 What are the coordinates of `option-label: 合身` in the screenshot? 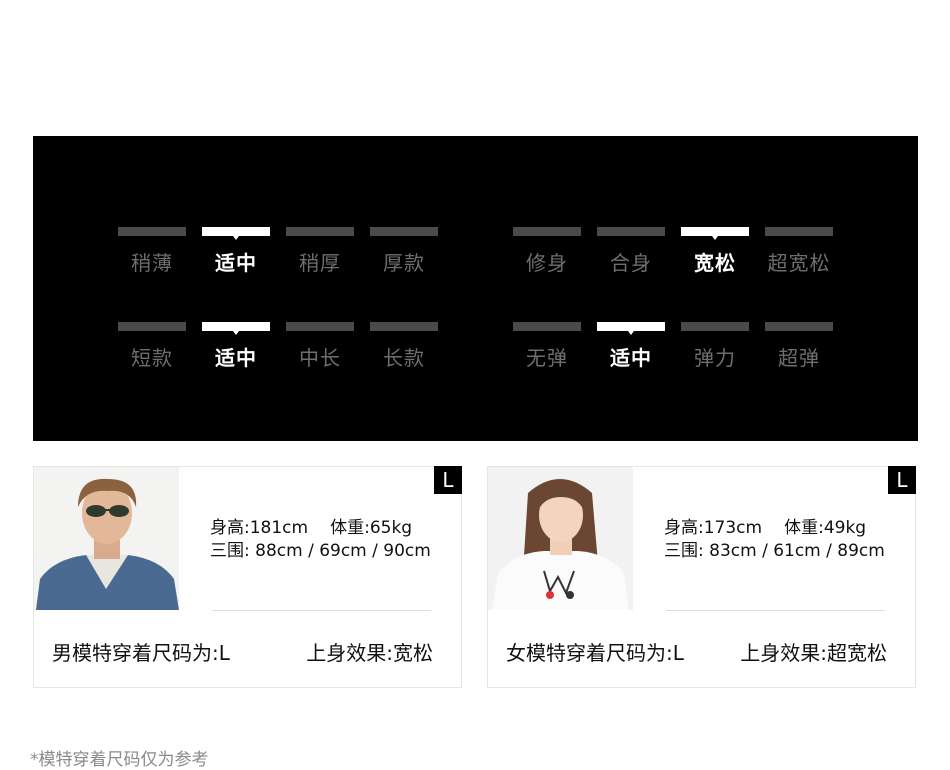 It's located at (631, 263).